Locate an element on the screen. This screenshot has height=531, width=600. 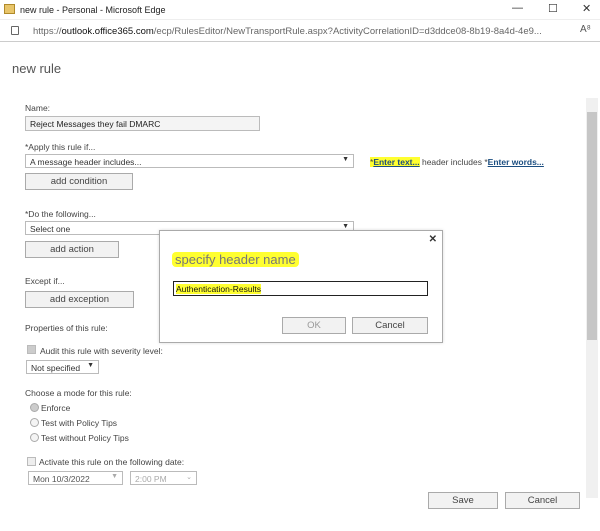
mode-test-no-tips-radio is located at coordinates (34, 437).